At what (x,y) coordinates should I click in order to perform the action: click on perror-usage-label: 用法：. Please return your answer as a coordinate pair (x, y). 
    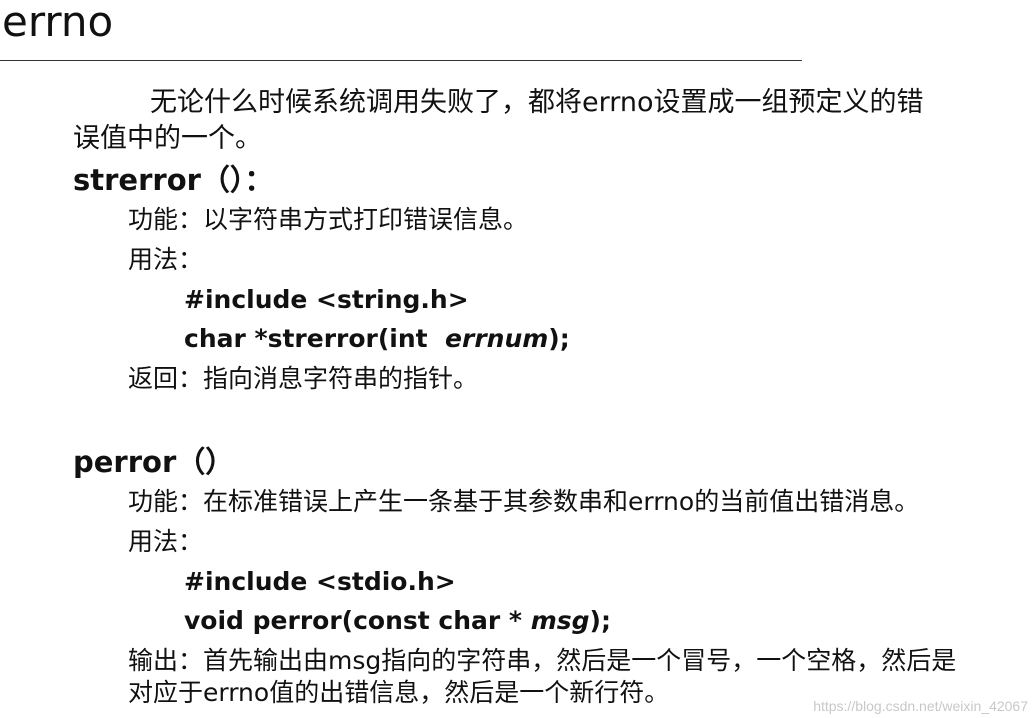
    Looking at the image, I should click on (166, 541).